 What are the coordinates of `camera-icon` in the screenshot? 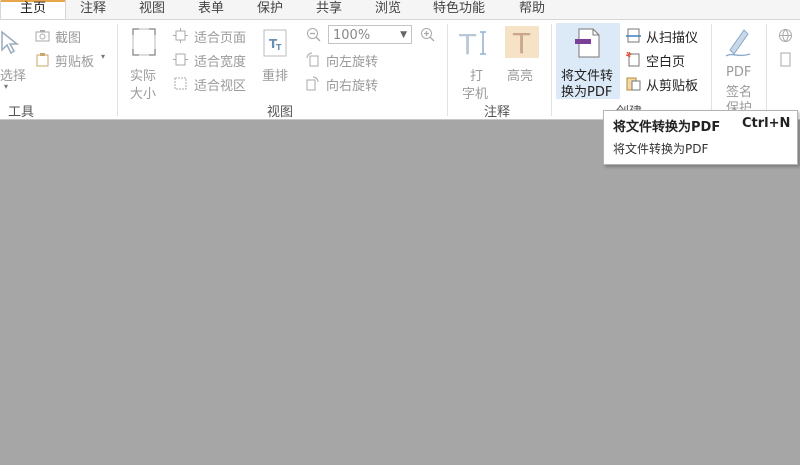 It's located at (42, 35).